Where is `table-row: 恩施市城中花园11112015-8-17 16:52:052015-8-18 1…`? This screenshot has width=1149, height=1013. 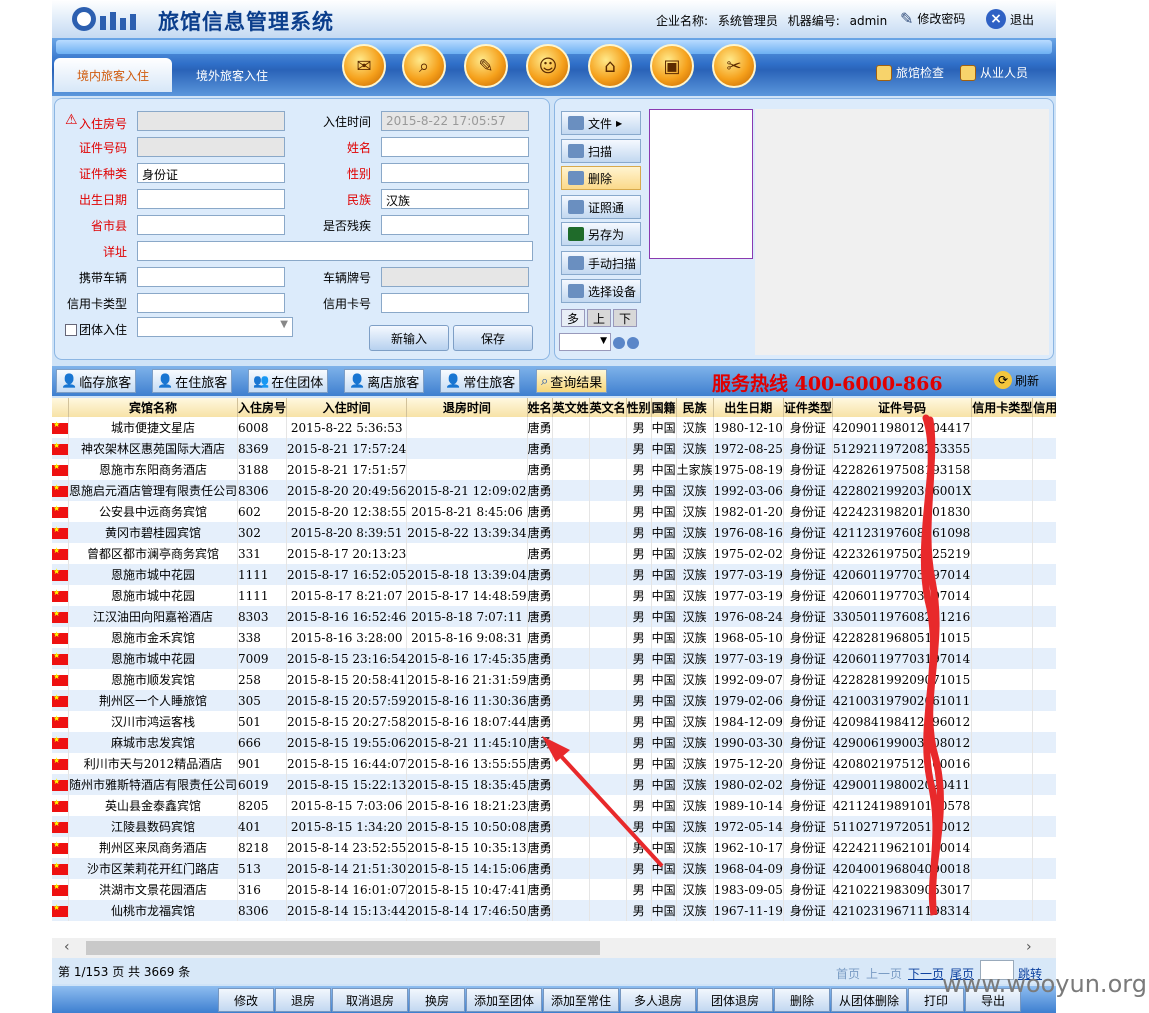
table-row: 恩施市城中花园11112015-8-17 16:52:052015-8-18 1… is located at coordinates (554, 574).